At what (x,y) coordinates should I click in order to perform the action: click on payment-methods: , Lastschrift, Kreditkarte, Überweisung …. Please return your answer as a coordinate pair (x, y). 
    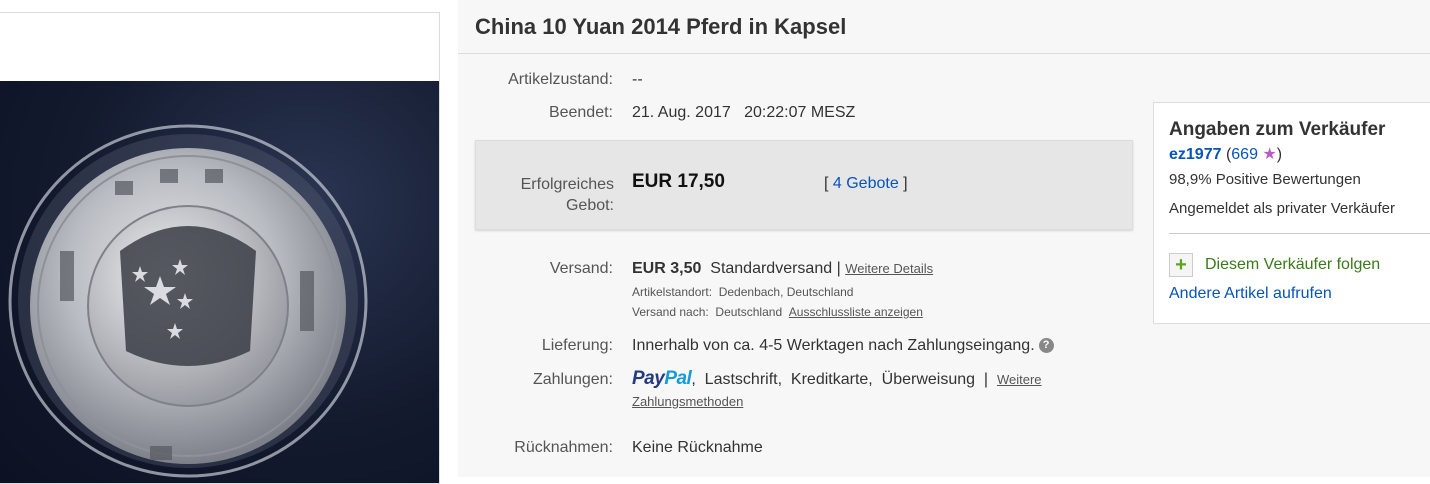
    Looking at the image, I should click on (840, 379).